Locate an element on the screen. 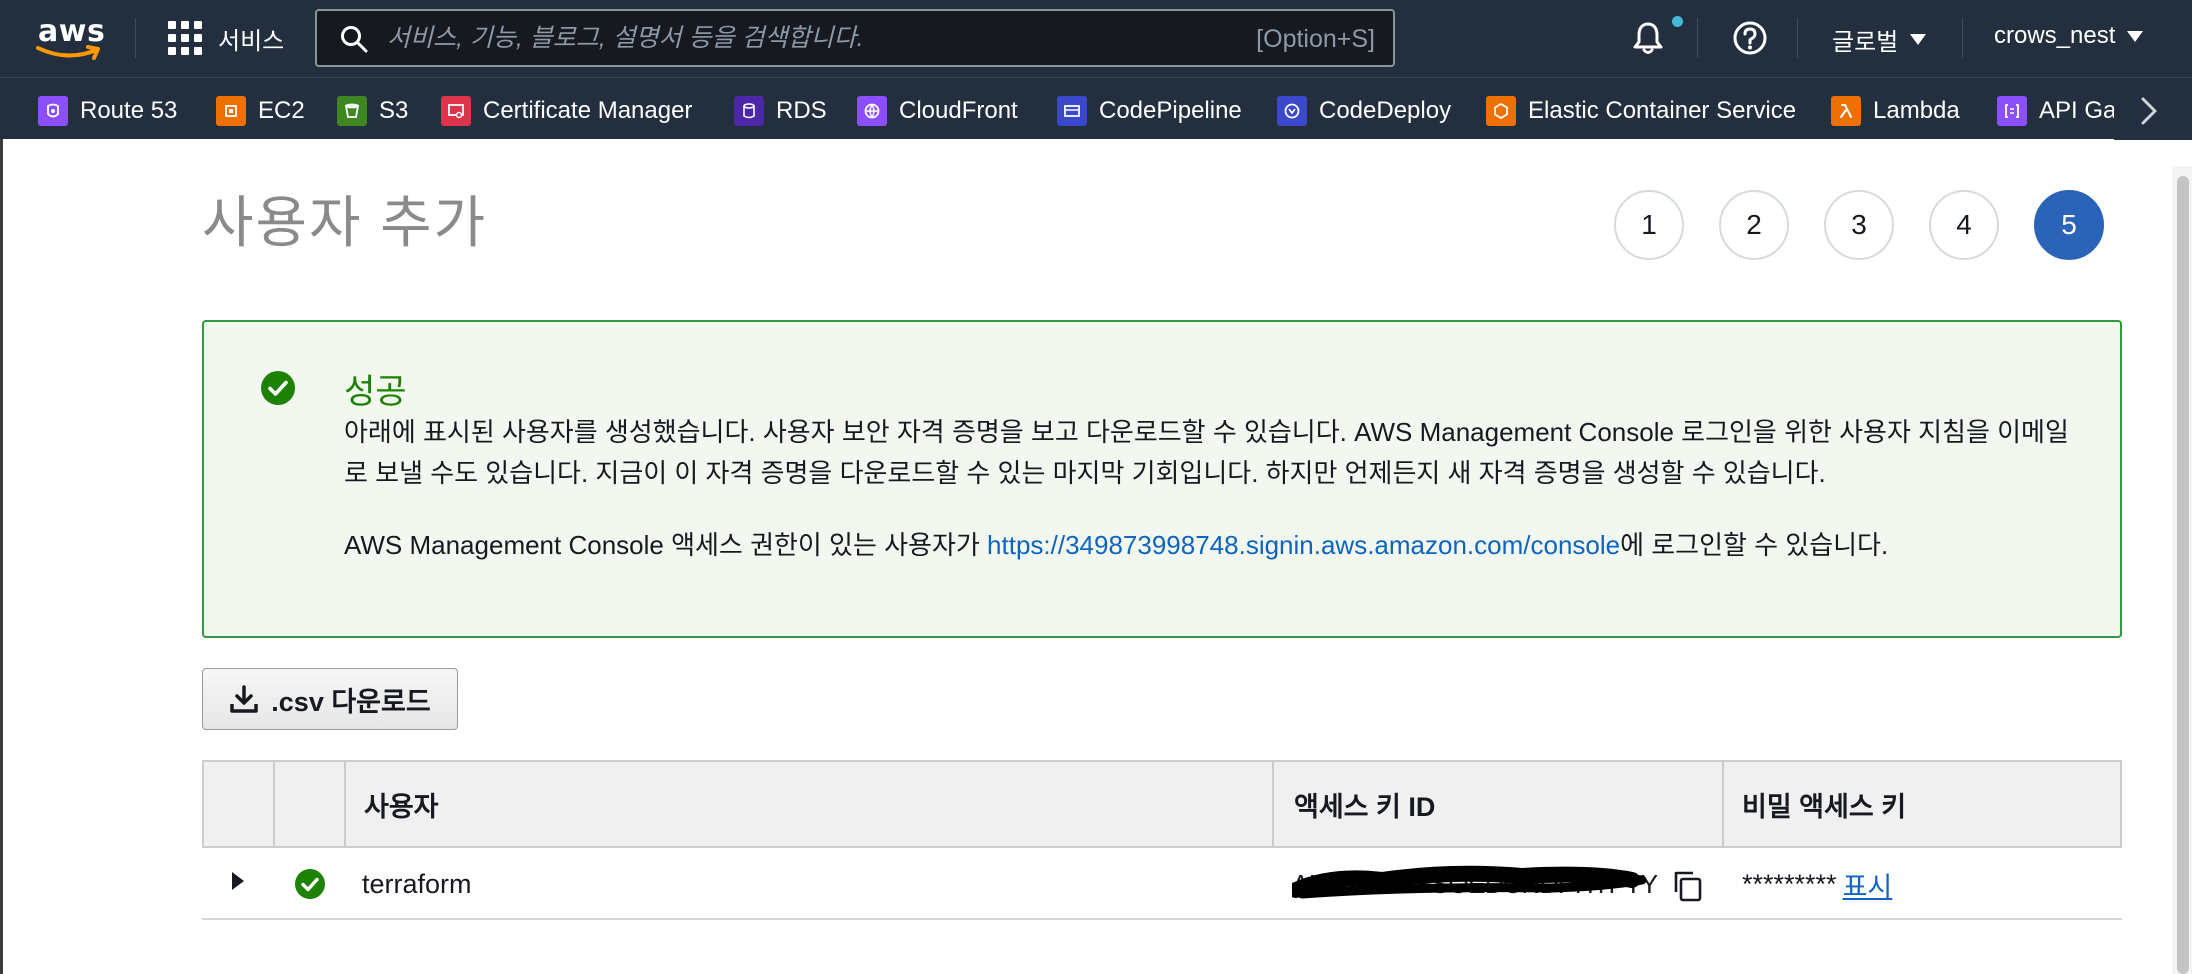  favorite-label: CloudFront is located at coordinates (958, 110).